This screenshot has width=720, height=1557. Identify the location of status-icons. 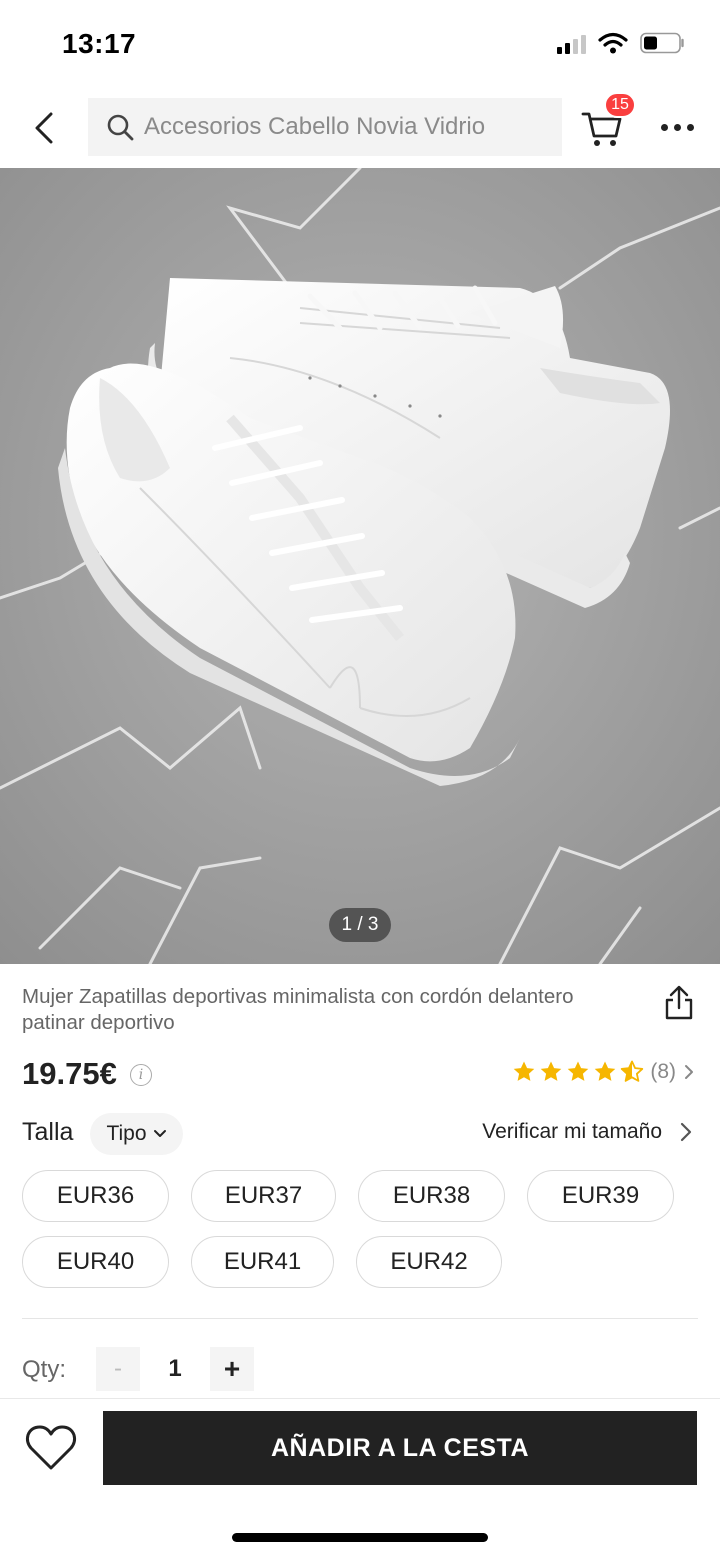
(621, 43).